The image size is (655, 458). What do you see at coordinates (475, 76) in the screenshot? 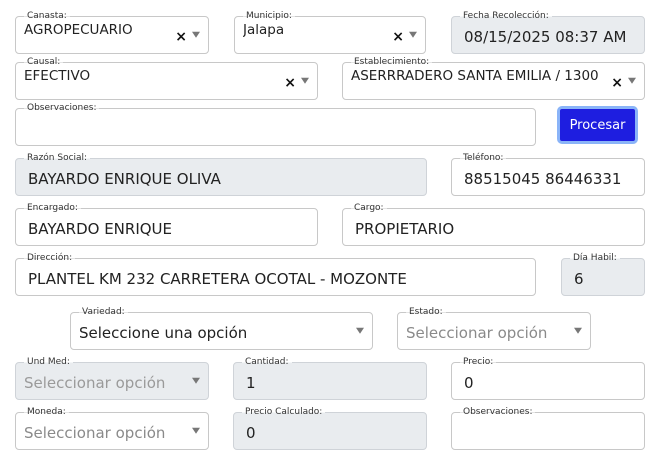
I see `establecimiento-value: ASERRRADERO SANTA EMILIA / 1300` at bounding box center [475, 76].